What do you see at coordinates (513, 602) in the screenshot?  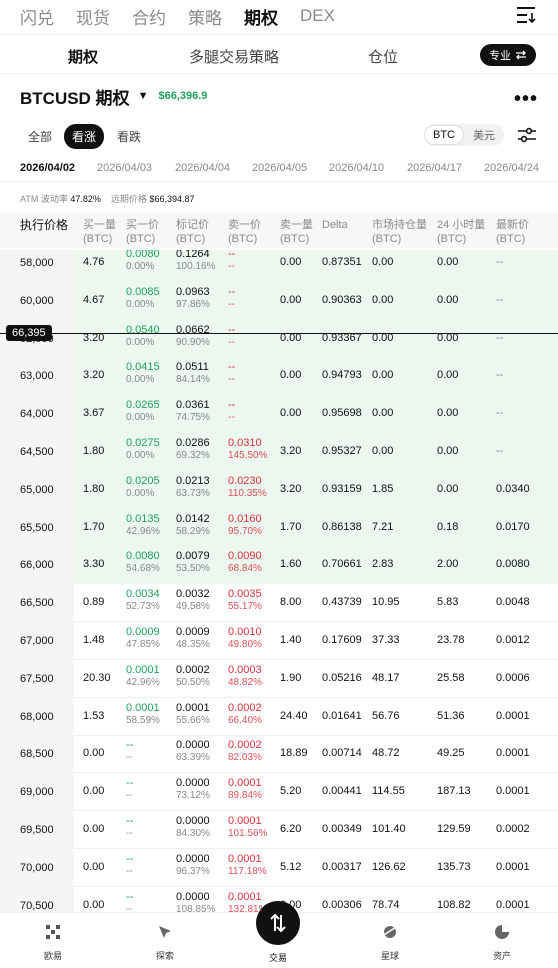 I see `last-price: 0.0048` at bounding box center [513, 602].